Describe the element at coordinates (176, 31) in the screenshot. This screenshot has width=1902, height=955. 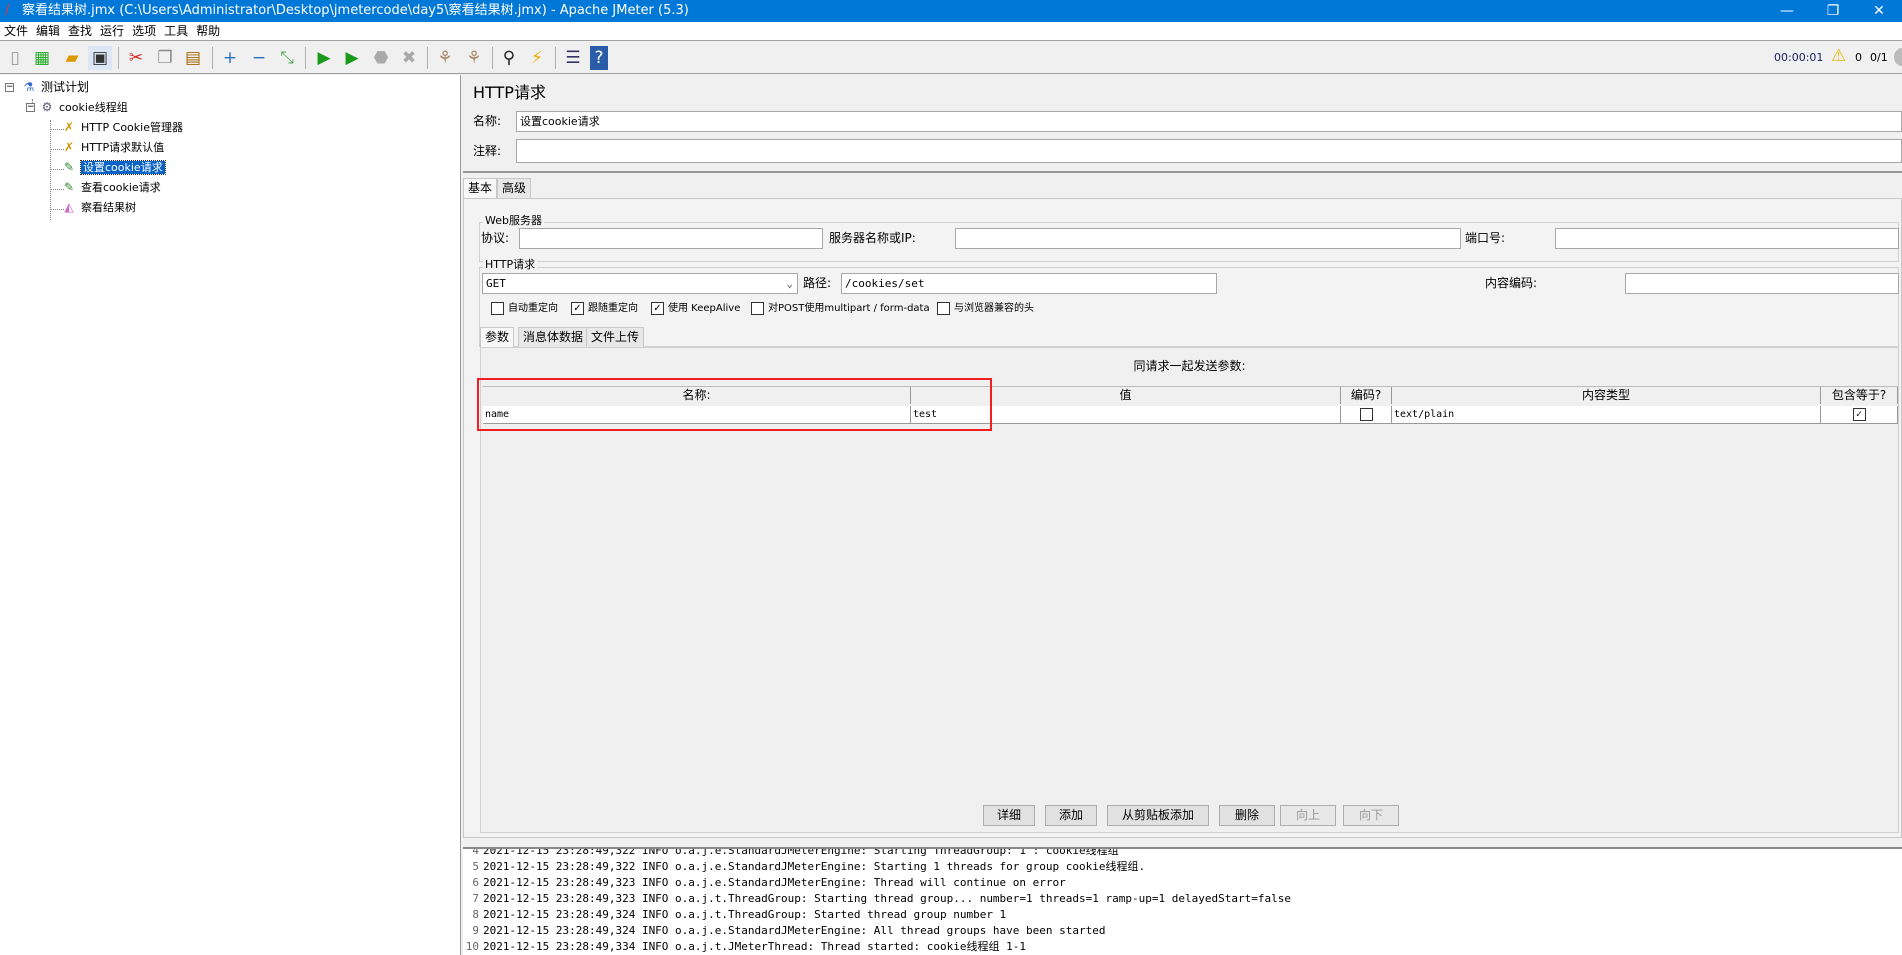
I see `menu-tools: 工具` at that location.